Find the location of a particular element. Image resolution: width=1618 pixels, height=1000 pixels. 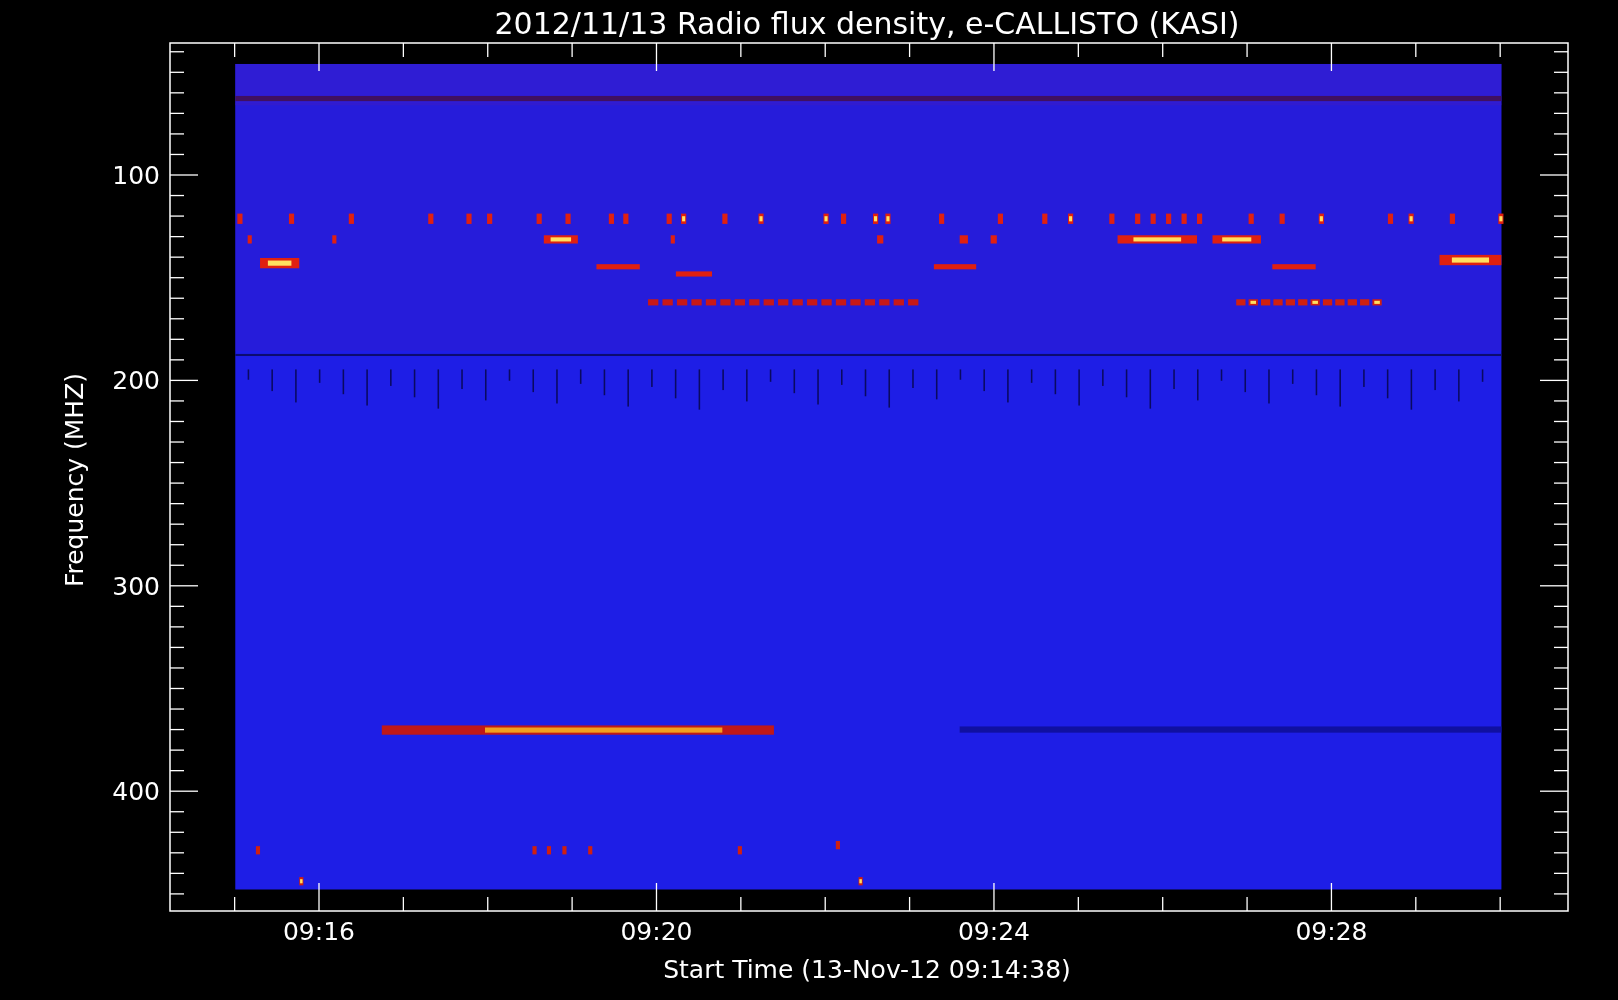

y-axis-label: Frequency (MHZ) is located at coordinates (74, 480).